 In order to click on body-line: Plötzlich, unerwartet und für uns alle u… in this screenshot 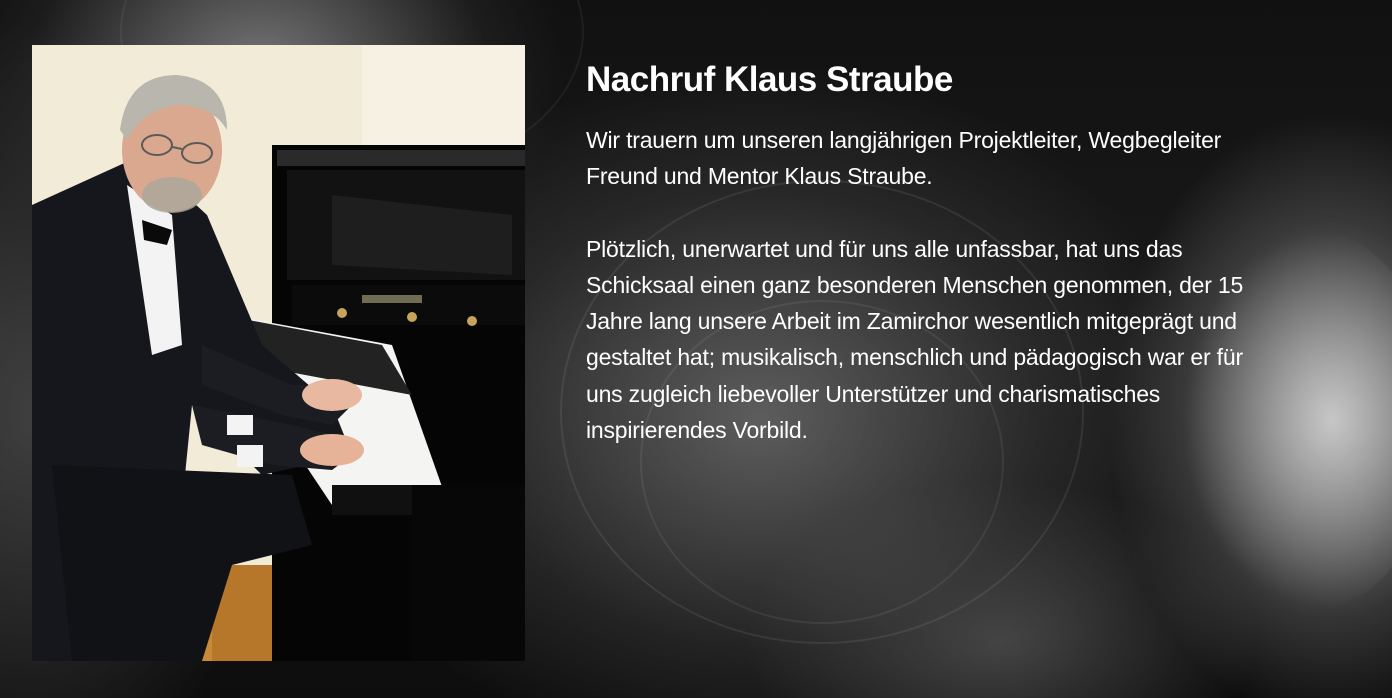, I will do `click(884, 248)`.